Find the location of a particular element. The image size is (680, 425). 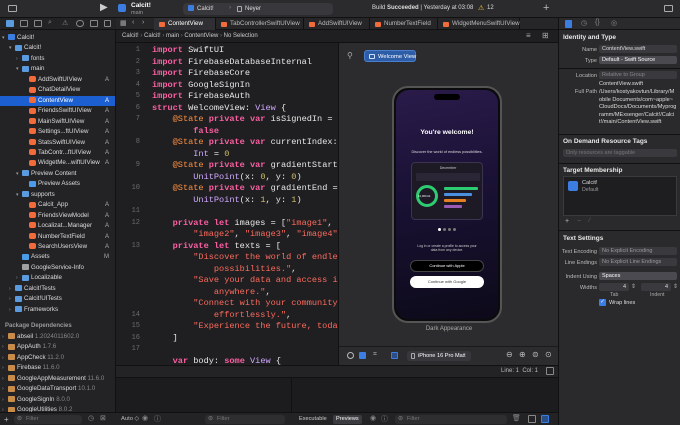

code-line: Int = 0 is located at coordinates (241, 155).